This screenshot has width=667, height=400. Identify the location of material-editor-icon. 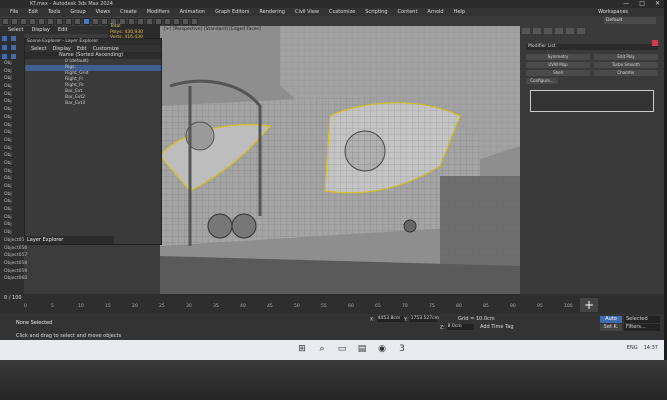
(167, 21).